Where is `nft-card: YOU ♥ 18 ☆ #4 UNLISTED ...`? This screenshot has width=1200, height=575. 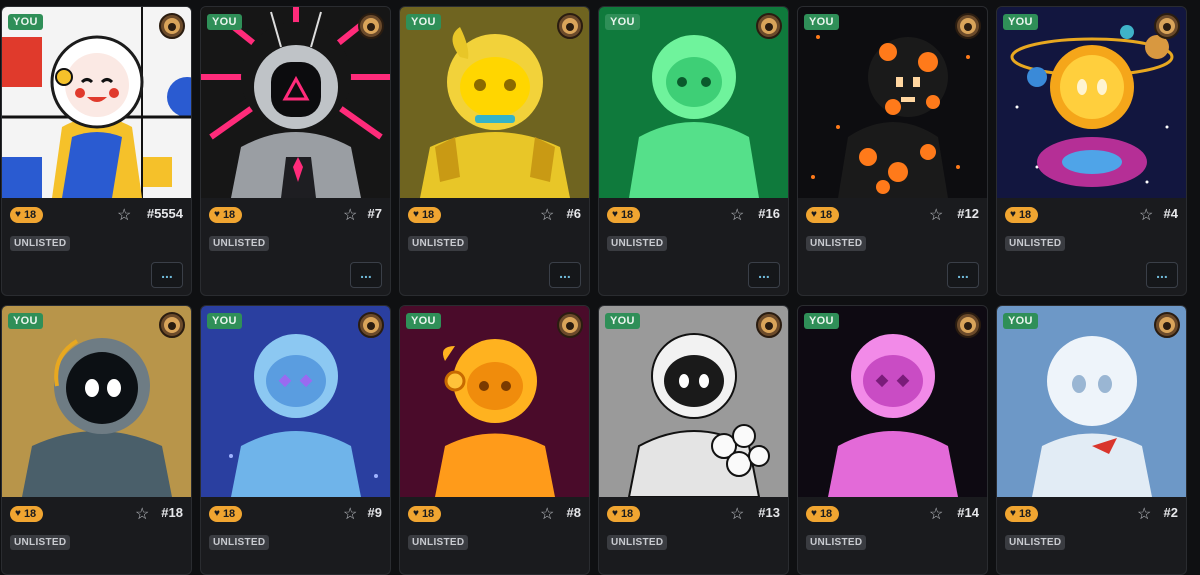 nft-card: YOU ♥ 18 ☆ #4 UNLISTED ... is located at coordinates (1091, 151).